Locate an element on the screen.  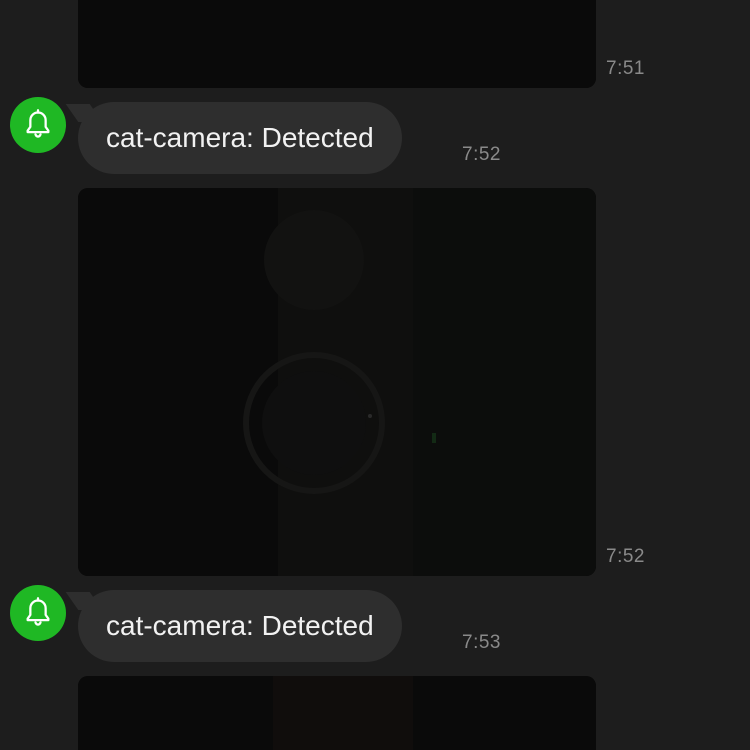
message-timestamp: 7:53 is located at coordinates (481, 642).